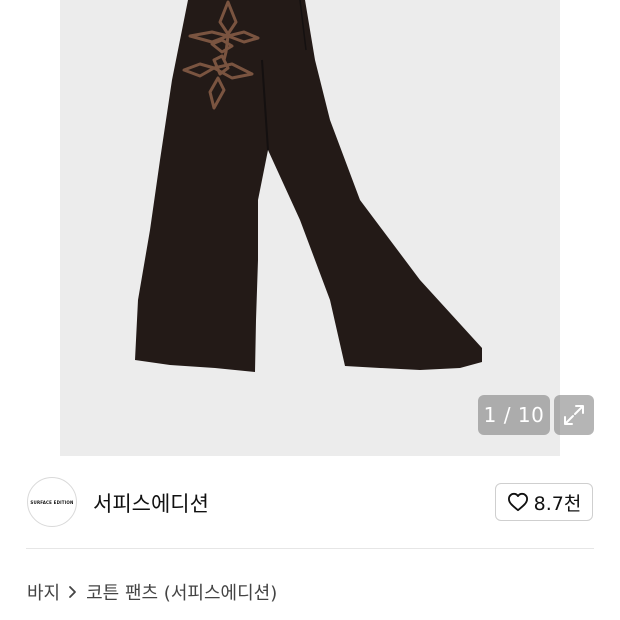 The width and height of the screenshot is (620, 620). What do you see at coordinates (310, 502) in the screenshot?
I see `seller-row: SURFACE EDITION 서피스에디션 8.7천` at bounding box center [310, 502].